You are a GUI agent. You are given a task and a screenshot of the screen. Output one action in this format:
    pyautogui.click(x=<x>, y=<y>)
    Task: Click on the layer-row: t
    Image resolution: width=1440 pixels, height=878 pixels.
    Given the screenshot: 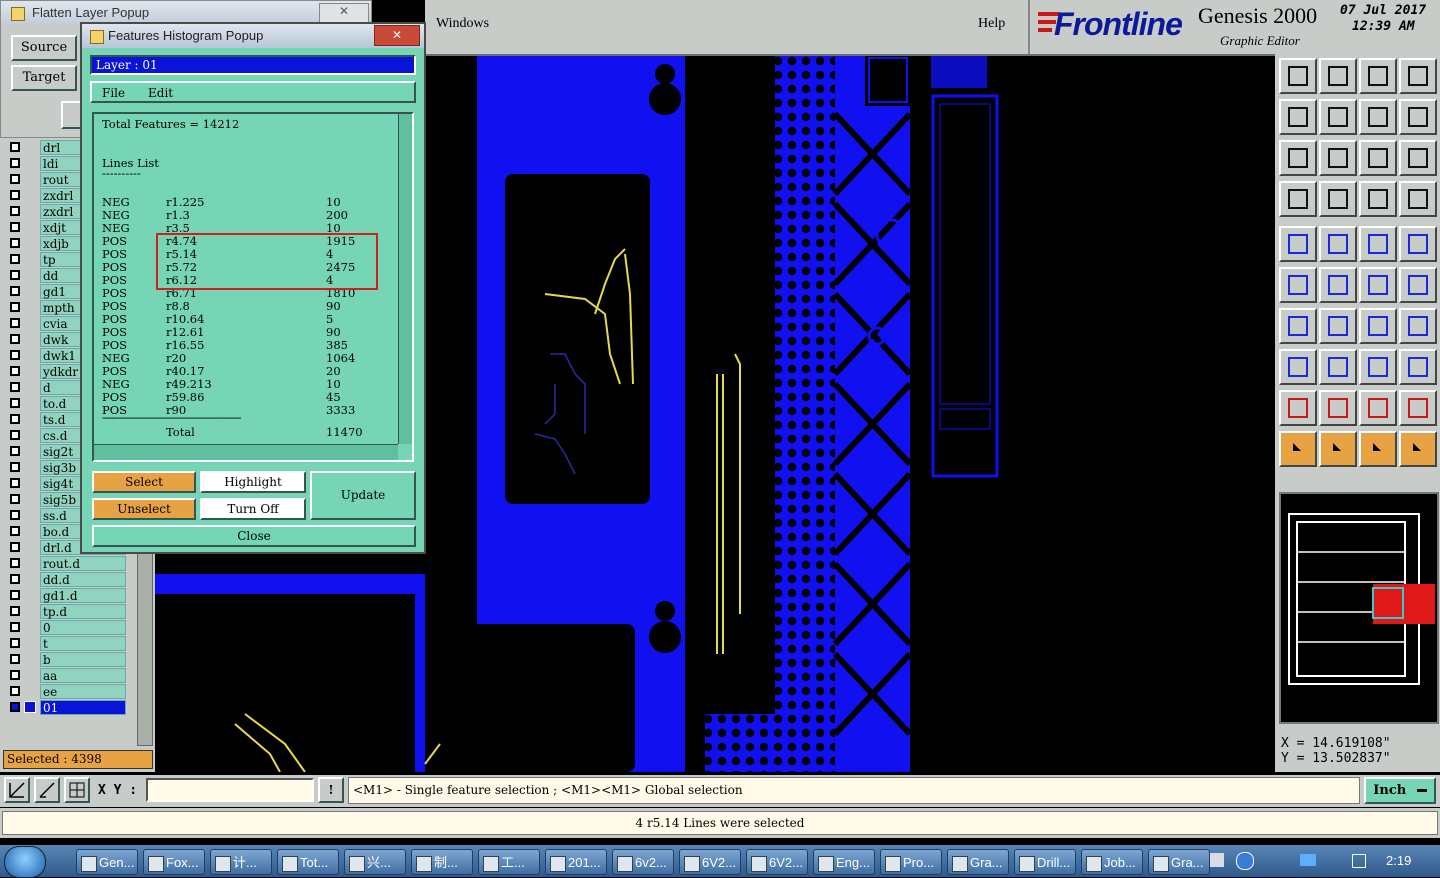 What is the action you would take?
    pyautogui.click(x=79, y=644)
    